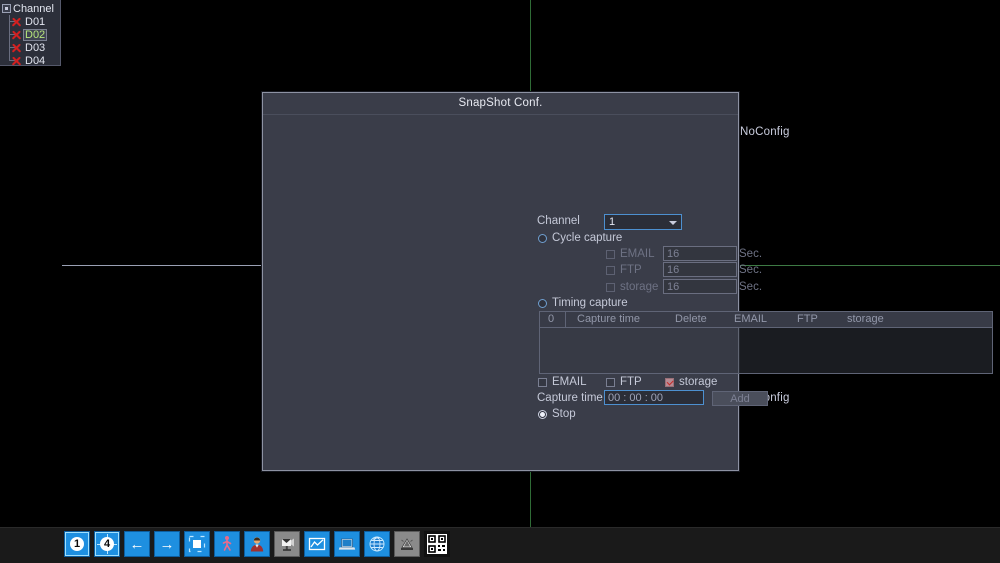 This screenshot has width=1000, height=563. I want to click on channel-tree-item-d01: D01, so click(34, 21).